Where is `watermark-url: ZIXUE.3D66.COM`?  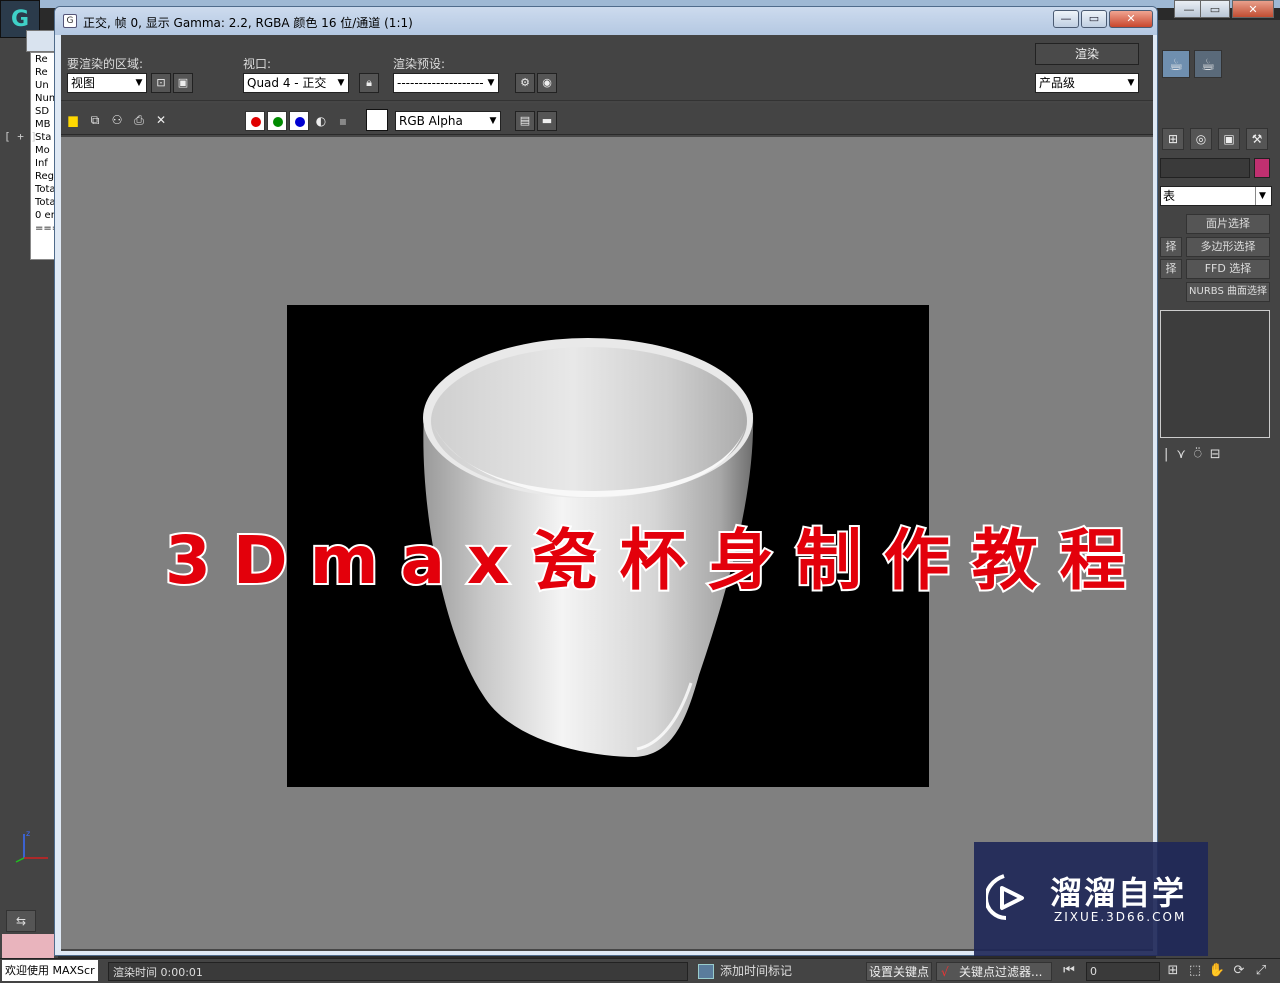
watermark-url: ZIXUE.3D66.COM is located at coordinates (1120, 917).